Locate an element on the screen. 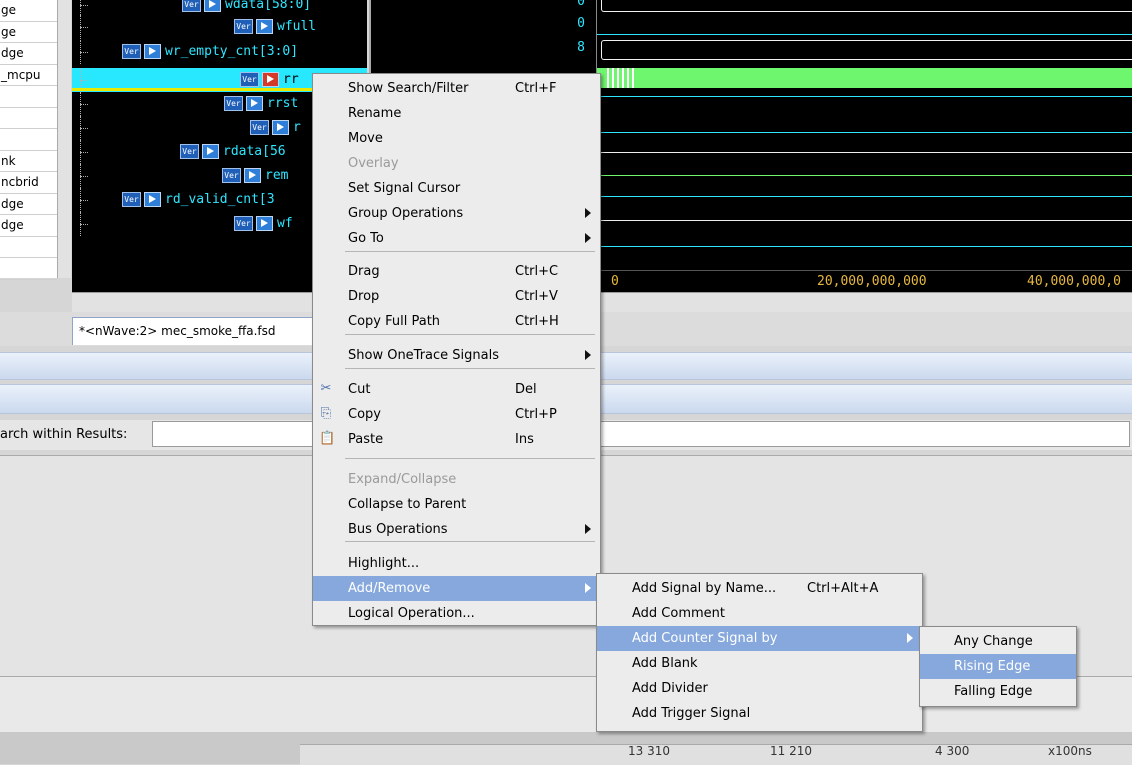 The image size is (1132, 765). add-remove-menu-item: Add Divider is located at coordinates (759, 688).